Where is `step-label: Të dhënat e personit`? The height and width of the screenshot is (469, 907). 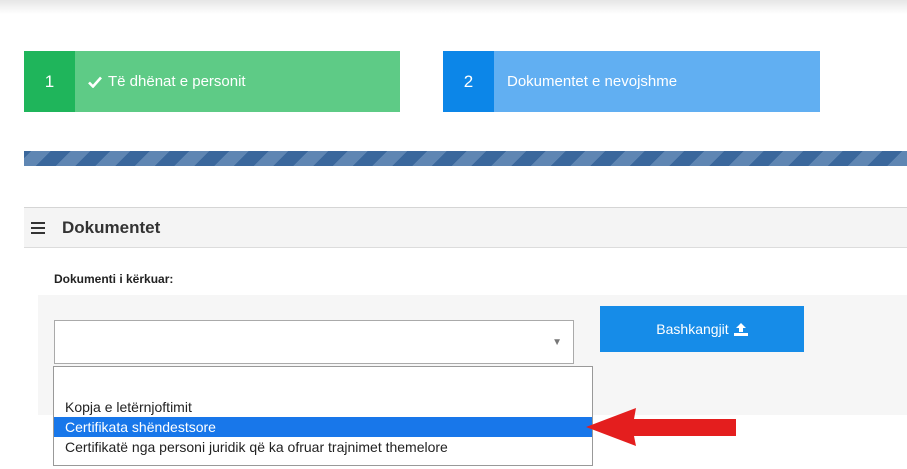
step-label: Të dhënat e personit is located at coordinates (177, 81).